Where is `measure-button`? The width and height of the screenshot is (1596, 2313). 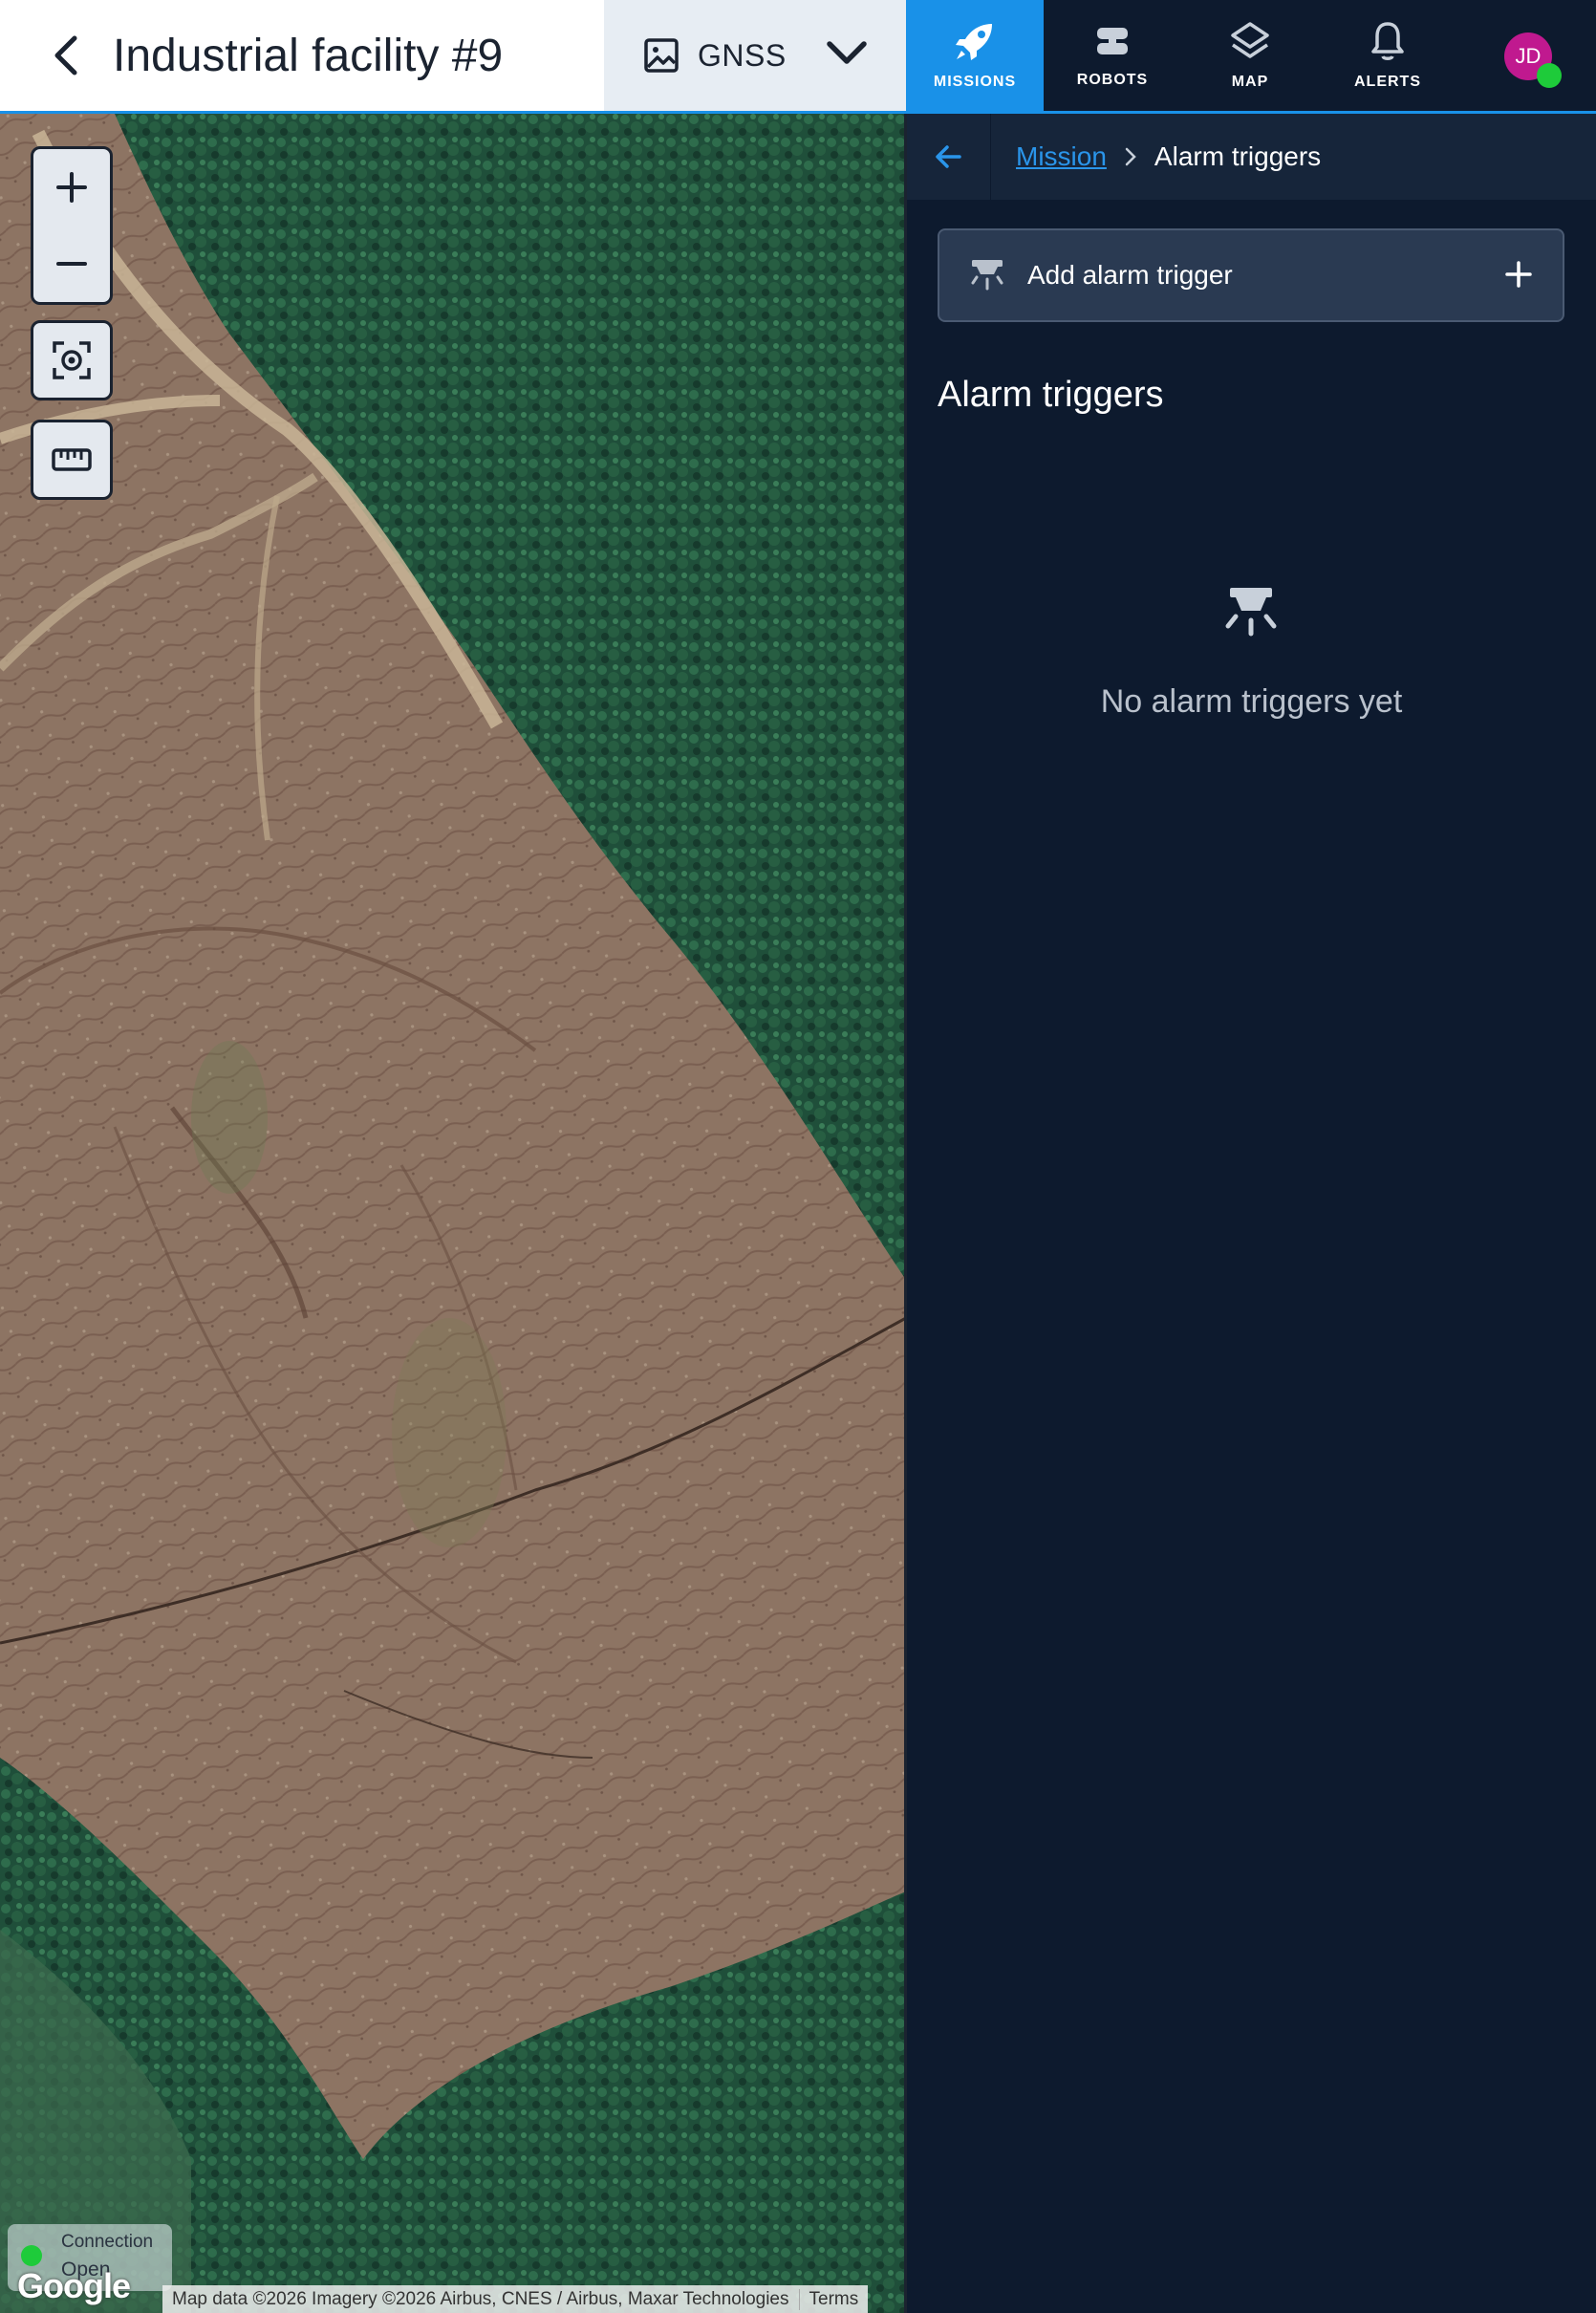 measure-button is located at coordinates (72, 460).